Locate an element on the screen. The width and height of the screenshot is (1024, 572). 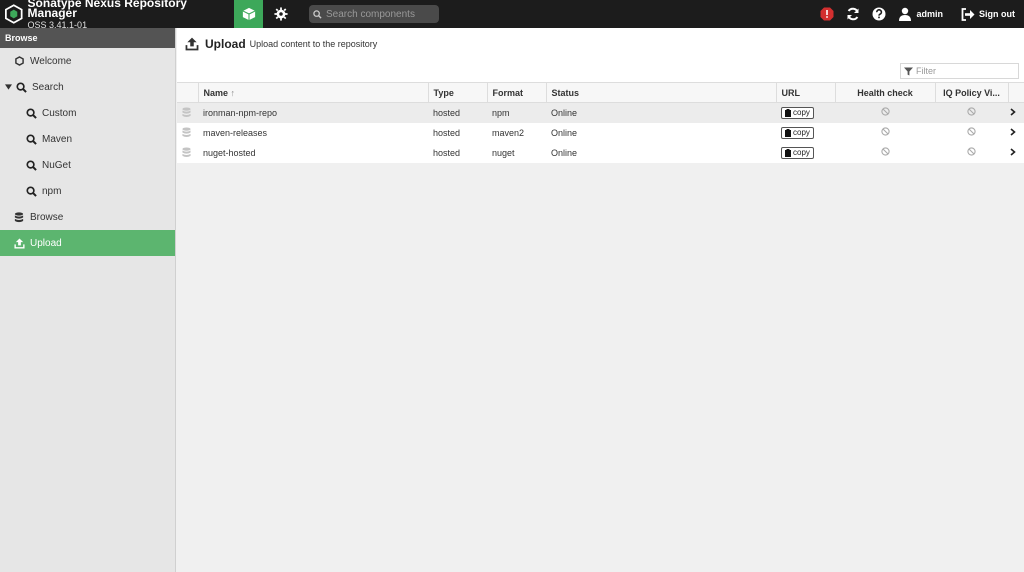
filter-box is located at coordinates (959, 71).